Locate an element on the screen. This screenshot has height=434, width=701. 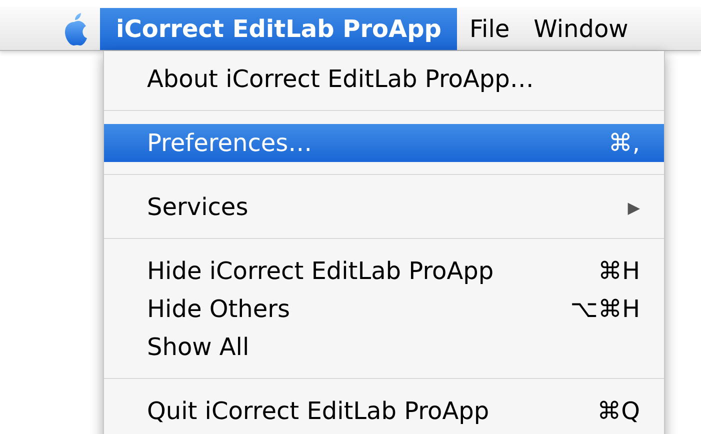
menu-title: Window is located at coordinates (581, 29).